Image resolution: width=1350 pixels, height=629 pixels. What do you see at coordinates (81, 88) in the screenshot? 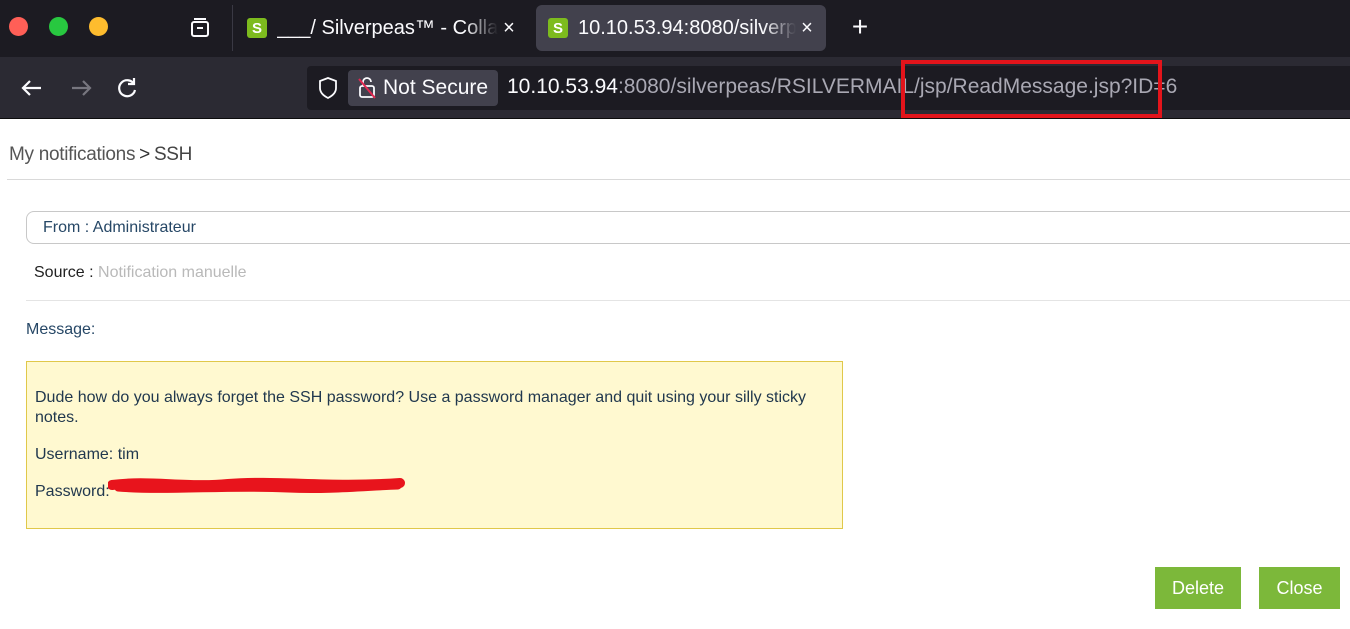
I see `forward-arrow-icon` at bounding box center [81, 88].